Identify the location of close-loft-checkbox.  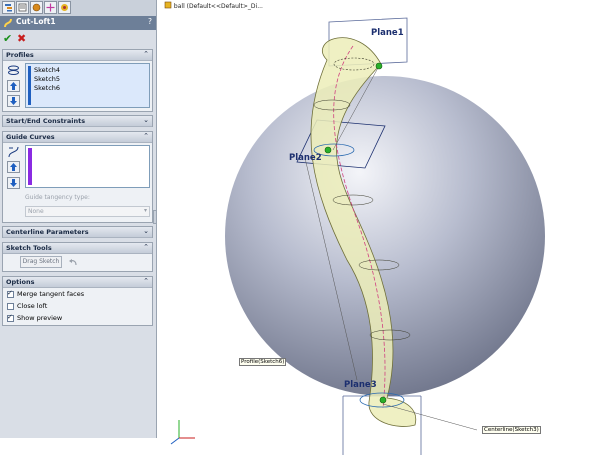
(10, 306).